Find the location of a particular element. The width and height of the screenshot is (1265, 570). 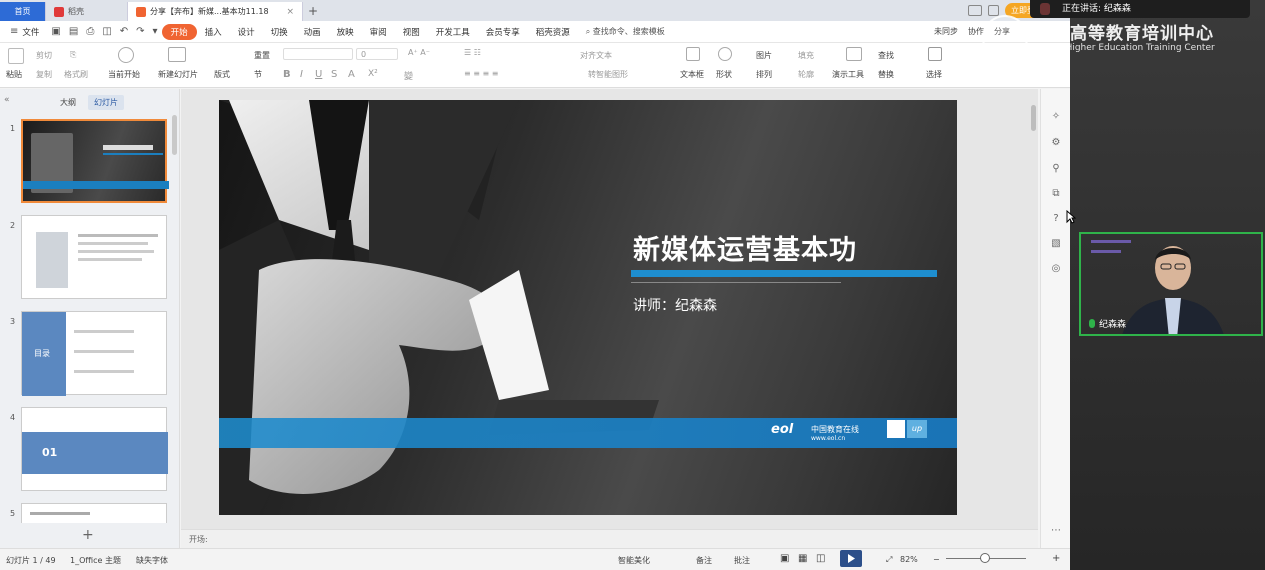

format-painter-button: 格式刷 is located at coordinates (76, 74).